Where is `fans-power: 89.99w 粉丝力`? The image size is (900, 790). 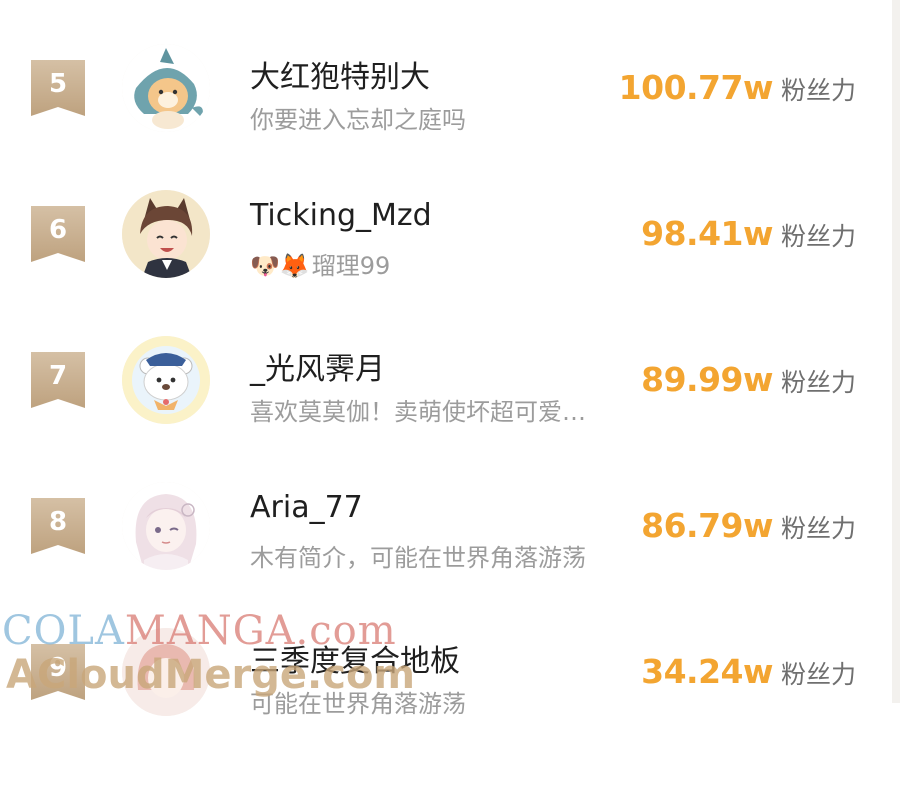
fans-power: 89.99w 粉丝力 is located at coordinates (748, 379).